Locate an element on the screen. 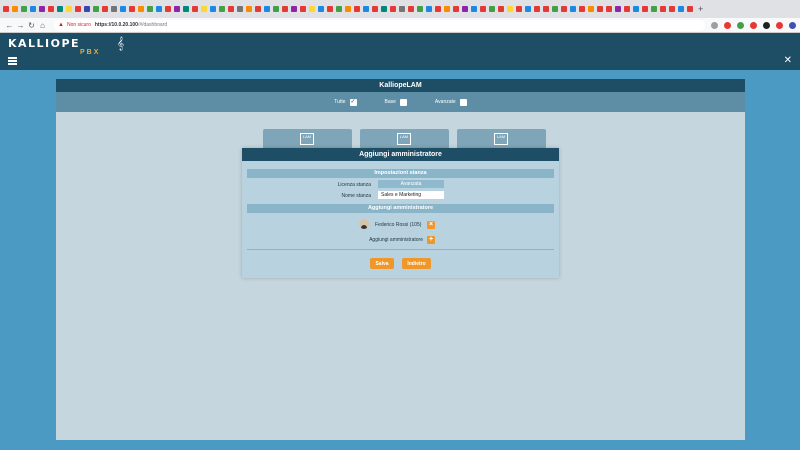 This screenshot has height=450, width=800. filter-all-checkbox: ✓ is located at coordinates (353, 102).